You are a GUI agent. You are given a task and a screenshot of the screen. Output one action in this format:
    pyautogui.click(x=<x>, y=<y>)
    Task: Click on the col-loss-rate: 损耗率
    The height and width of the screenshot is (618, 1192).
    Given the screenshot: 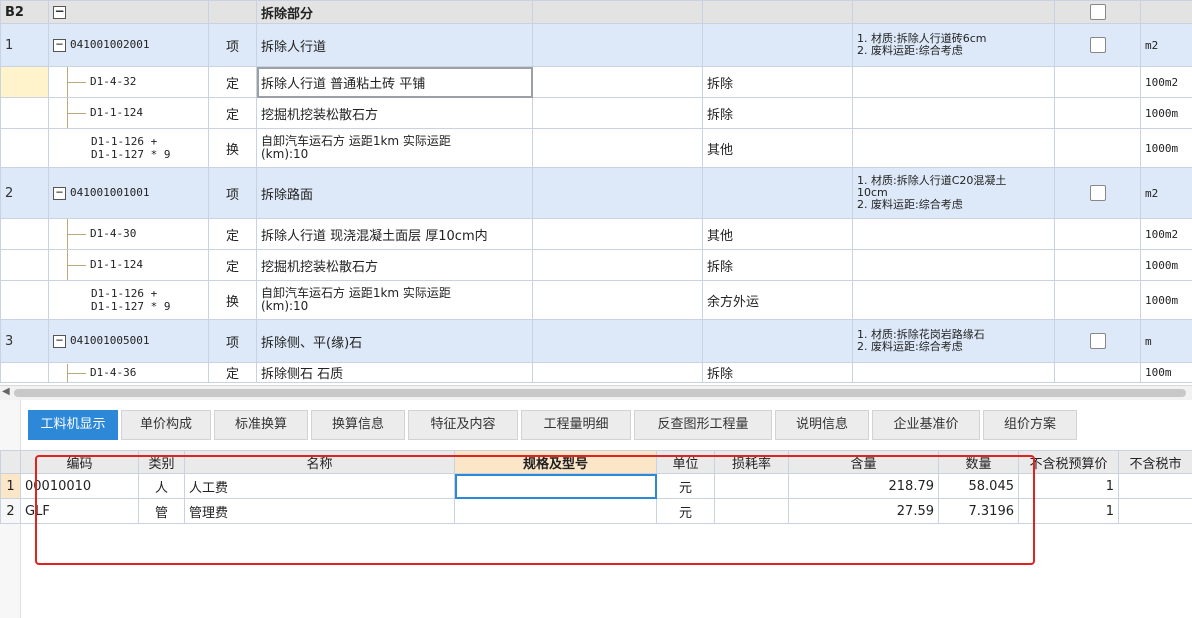 What is the action you would take?
    pyautogui.click(x=751, y=462)
    